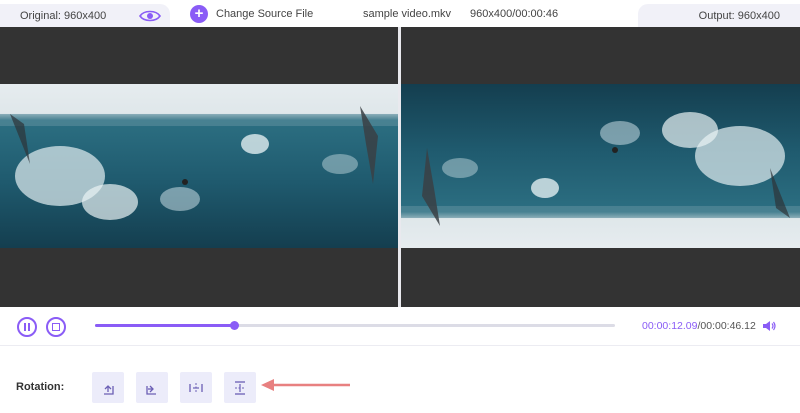 The image size is (800, 413). Describe the element at coordinates (739, 16) in the screenshot. I see `output-resolution-label: Output: 960x400` at that location.